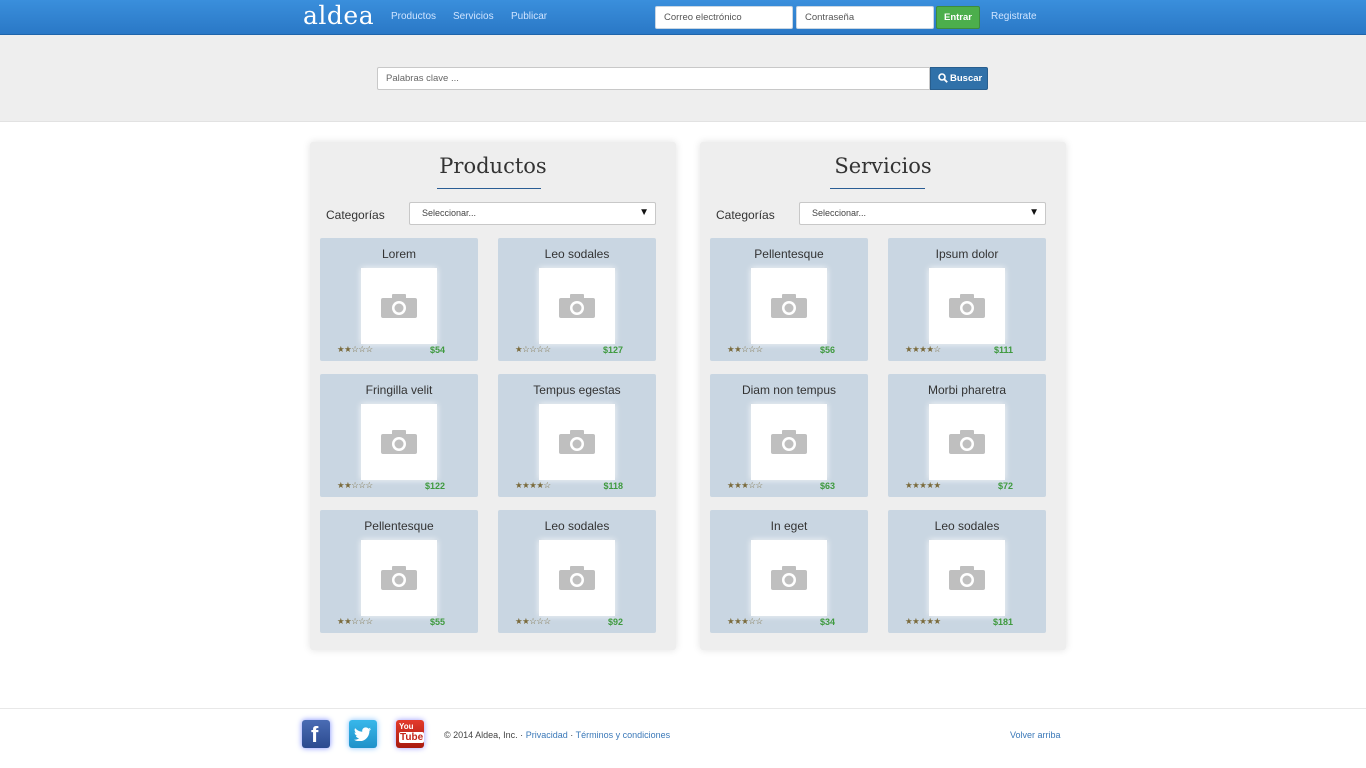 The height and width of the screenshot is (768, 1366). I want to click on back-to-top-link: Volver arriba, so click(1035, 735).